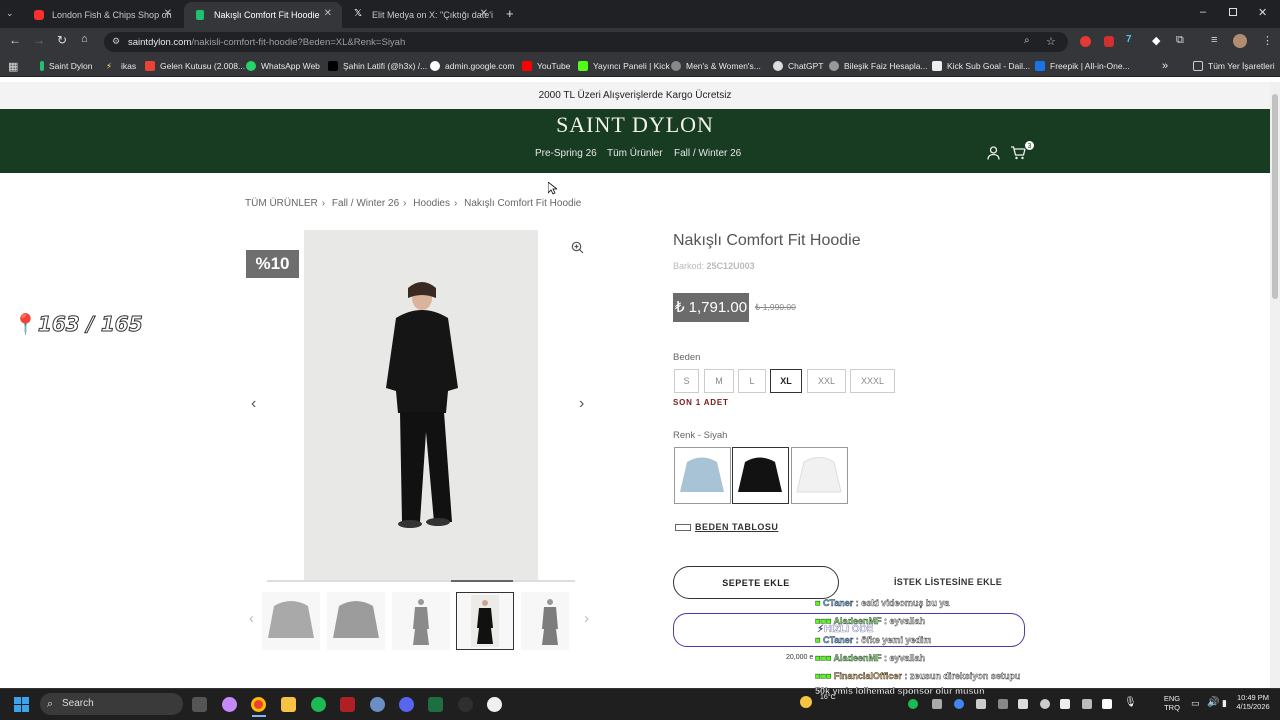 This screenshot has height=720, width=1280. Describe the element at coordinates (760, 475) in the screenshot. I see `color-swatch-black` at that location.